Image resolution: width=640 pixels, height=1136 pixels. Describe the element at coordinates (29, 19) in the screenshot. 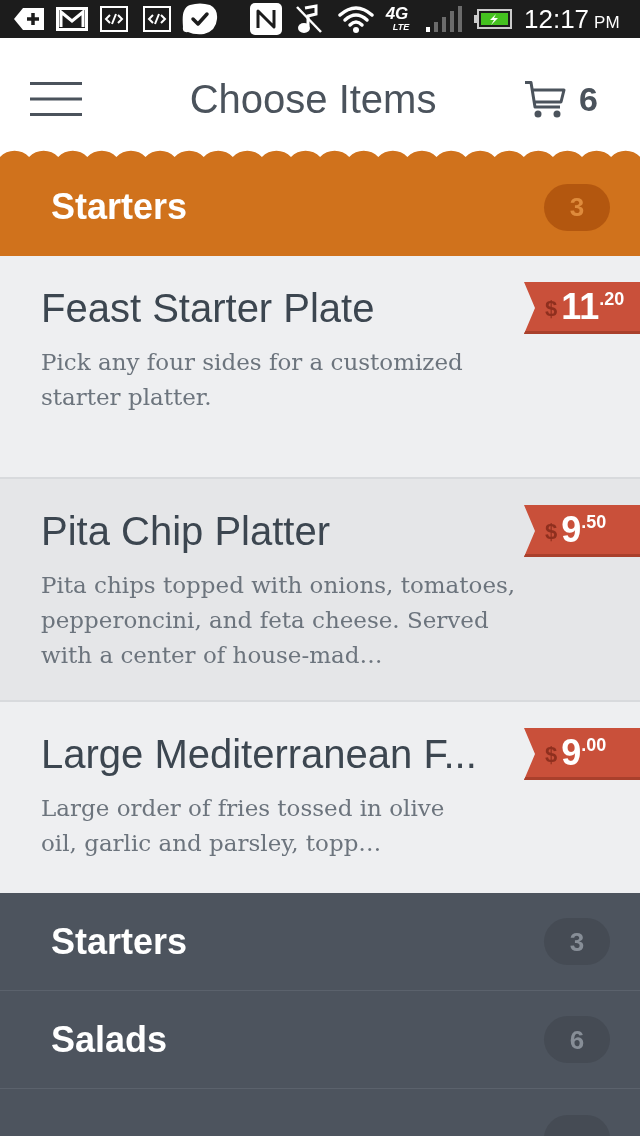

I see `tag-plus-icon` at that location.